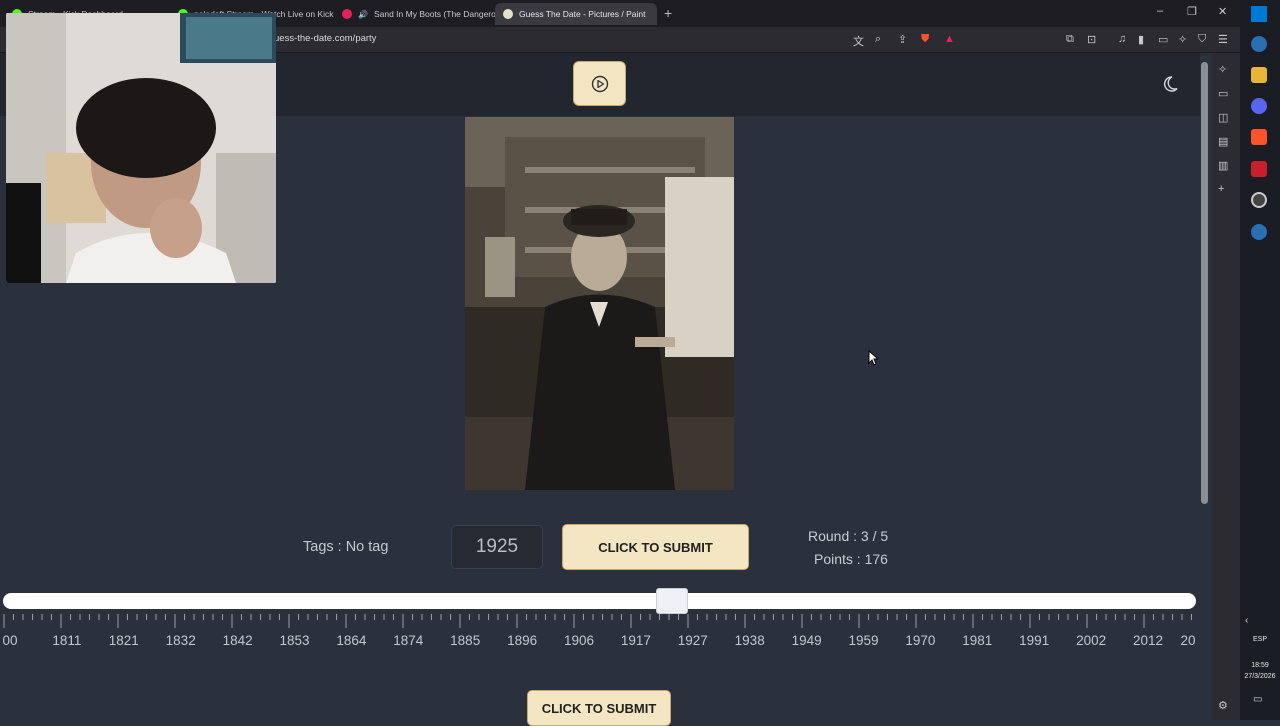 This screenshot has width=1280, height=726. What do you see at coordinates (925, 39) in the screenshot?
I see `brave-shield-icon: ⛊` at bounding box center [925, 39].